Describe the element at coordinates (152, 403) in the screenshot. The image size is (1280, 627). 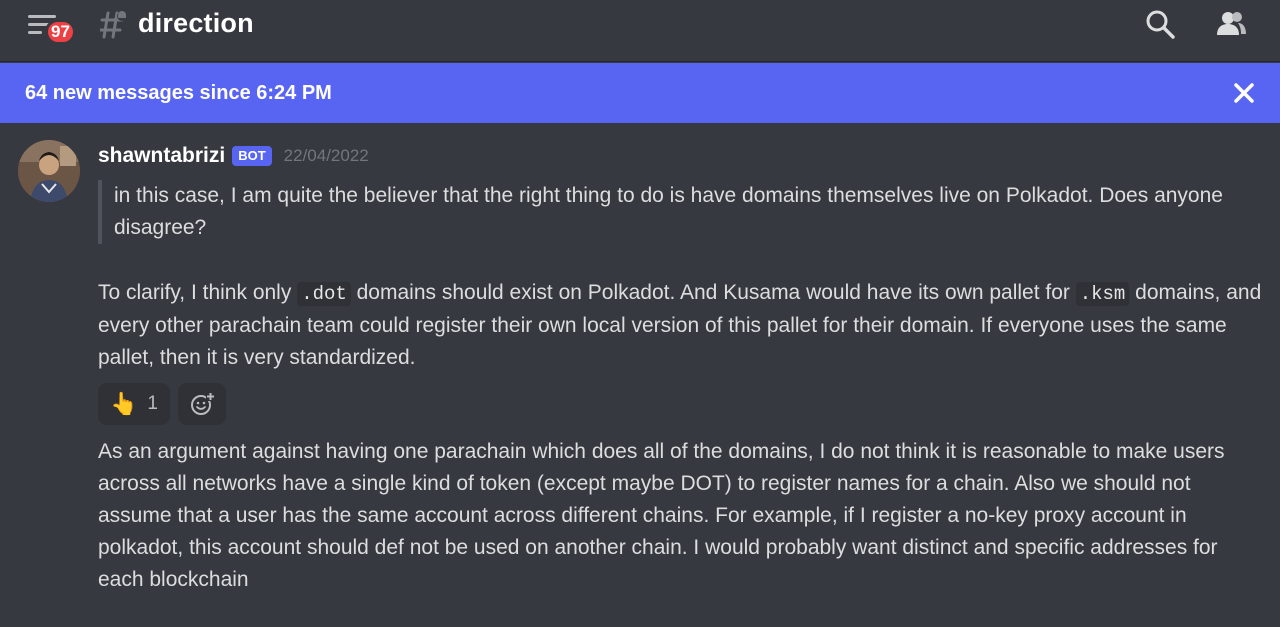
I see `reaction-count: 1` at that location.